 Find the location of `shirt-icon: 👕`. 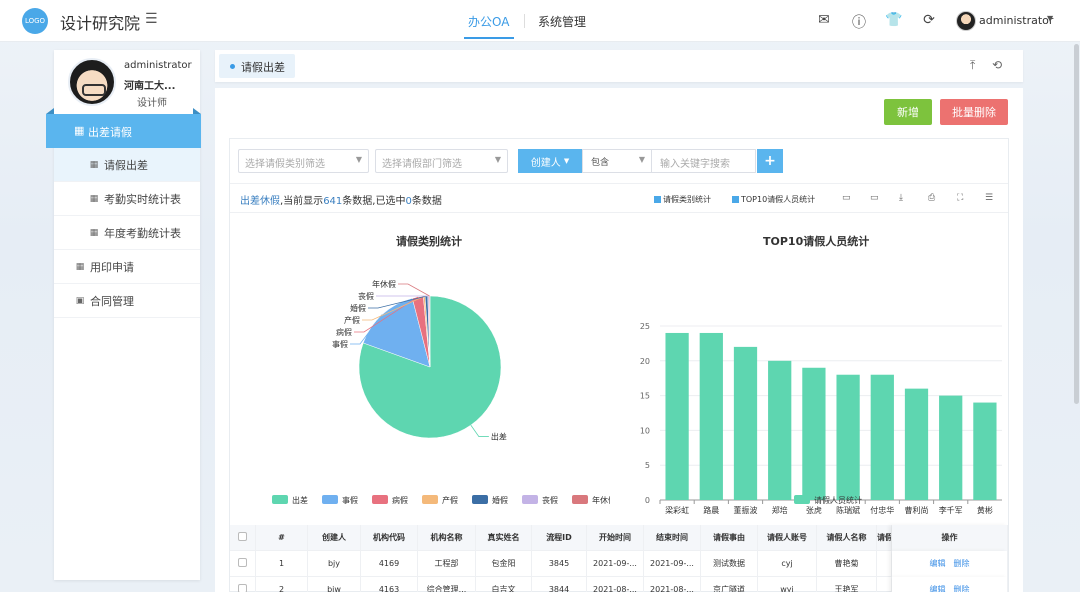

shirt-icon: 👕 is located at coordinates (894, 20).